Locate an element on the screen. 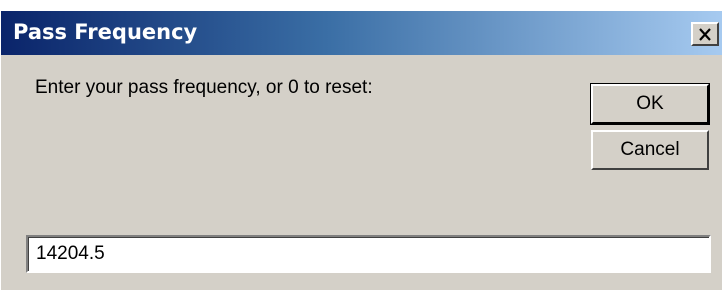 This screenshot has width=722, height=290. close-icon is located at coordinates (705, 34).